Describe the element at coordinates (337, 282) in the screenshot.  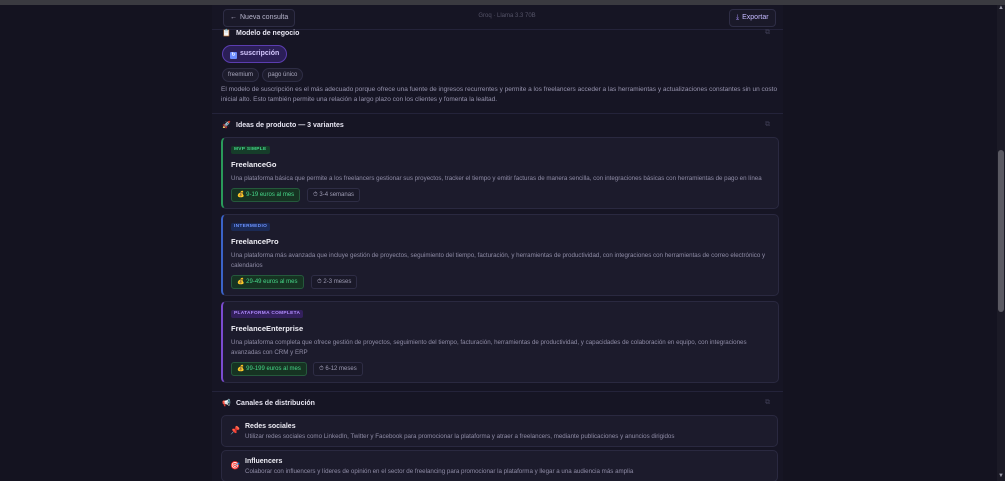
I see `time-label: 2-3 meses` at that location.